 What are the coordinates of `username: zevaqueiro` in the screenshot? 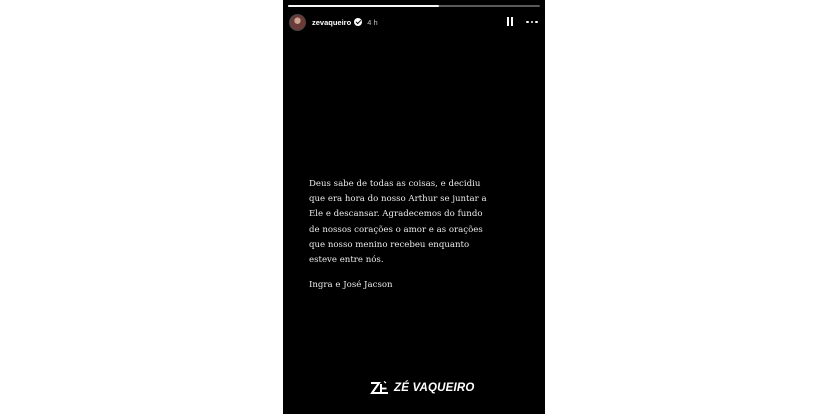 It's located at (331, 22).